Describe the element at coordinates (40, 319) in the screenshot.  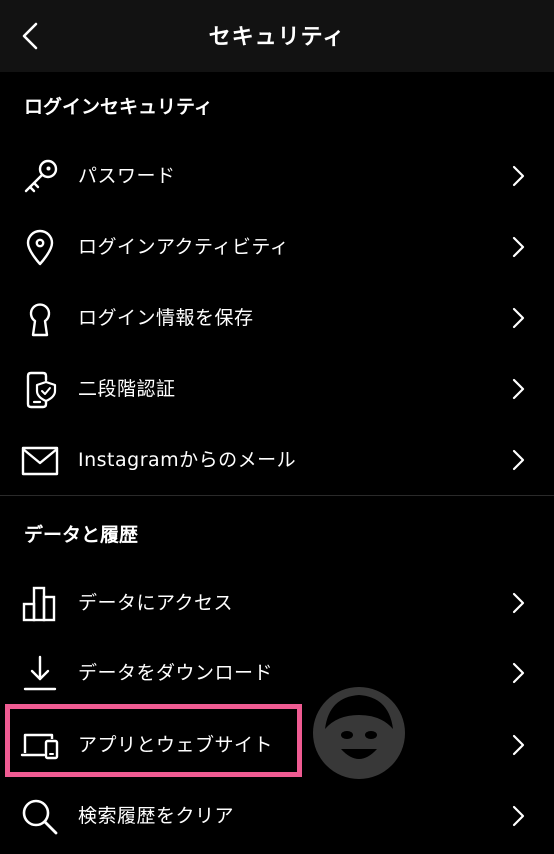
I see `keyhole-icon` at that location.